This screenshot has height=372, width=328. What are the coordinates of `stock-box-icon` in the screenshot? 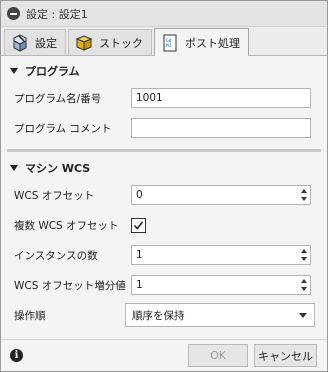 It's located at (84, 43).